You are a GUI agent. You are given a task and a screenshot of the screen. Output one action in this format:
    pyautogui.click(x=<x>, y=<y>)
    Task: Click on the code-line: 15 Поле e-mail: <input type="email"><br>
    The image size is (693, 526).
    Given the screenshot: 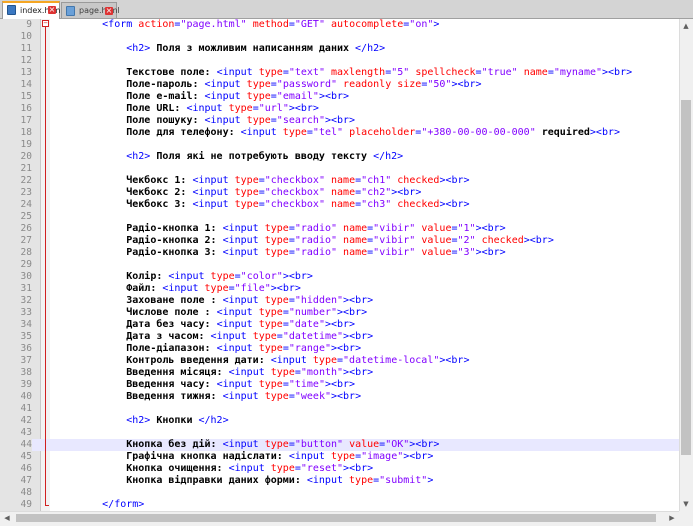 What is the action you would take?
    pyautogui.click(x=339, y=97)
    